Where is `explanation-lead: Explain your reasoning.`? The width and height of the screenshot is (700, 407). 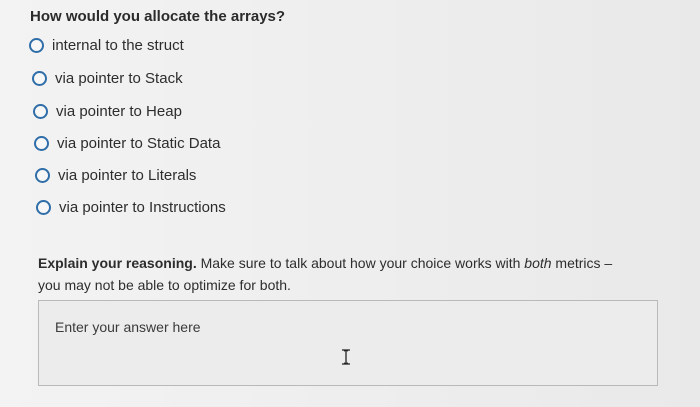 explanation-lead: Explain your reasoning. is located at coordinates (117, 263).